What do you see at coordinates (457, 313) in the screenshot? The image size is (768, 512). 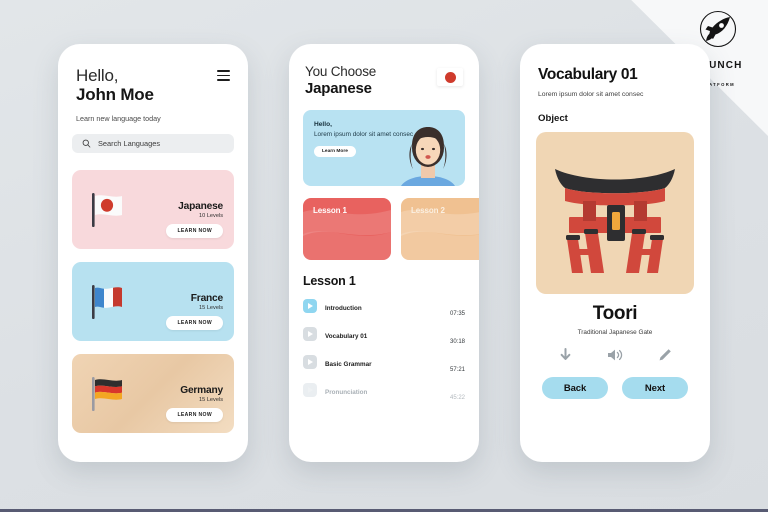 I see `track-duration: 07:35` at bounding box center [457, 313].